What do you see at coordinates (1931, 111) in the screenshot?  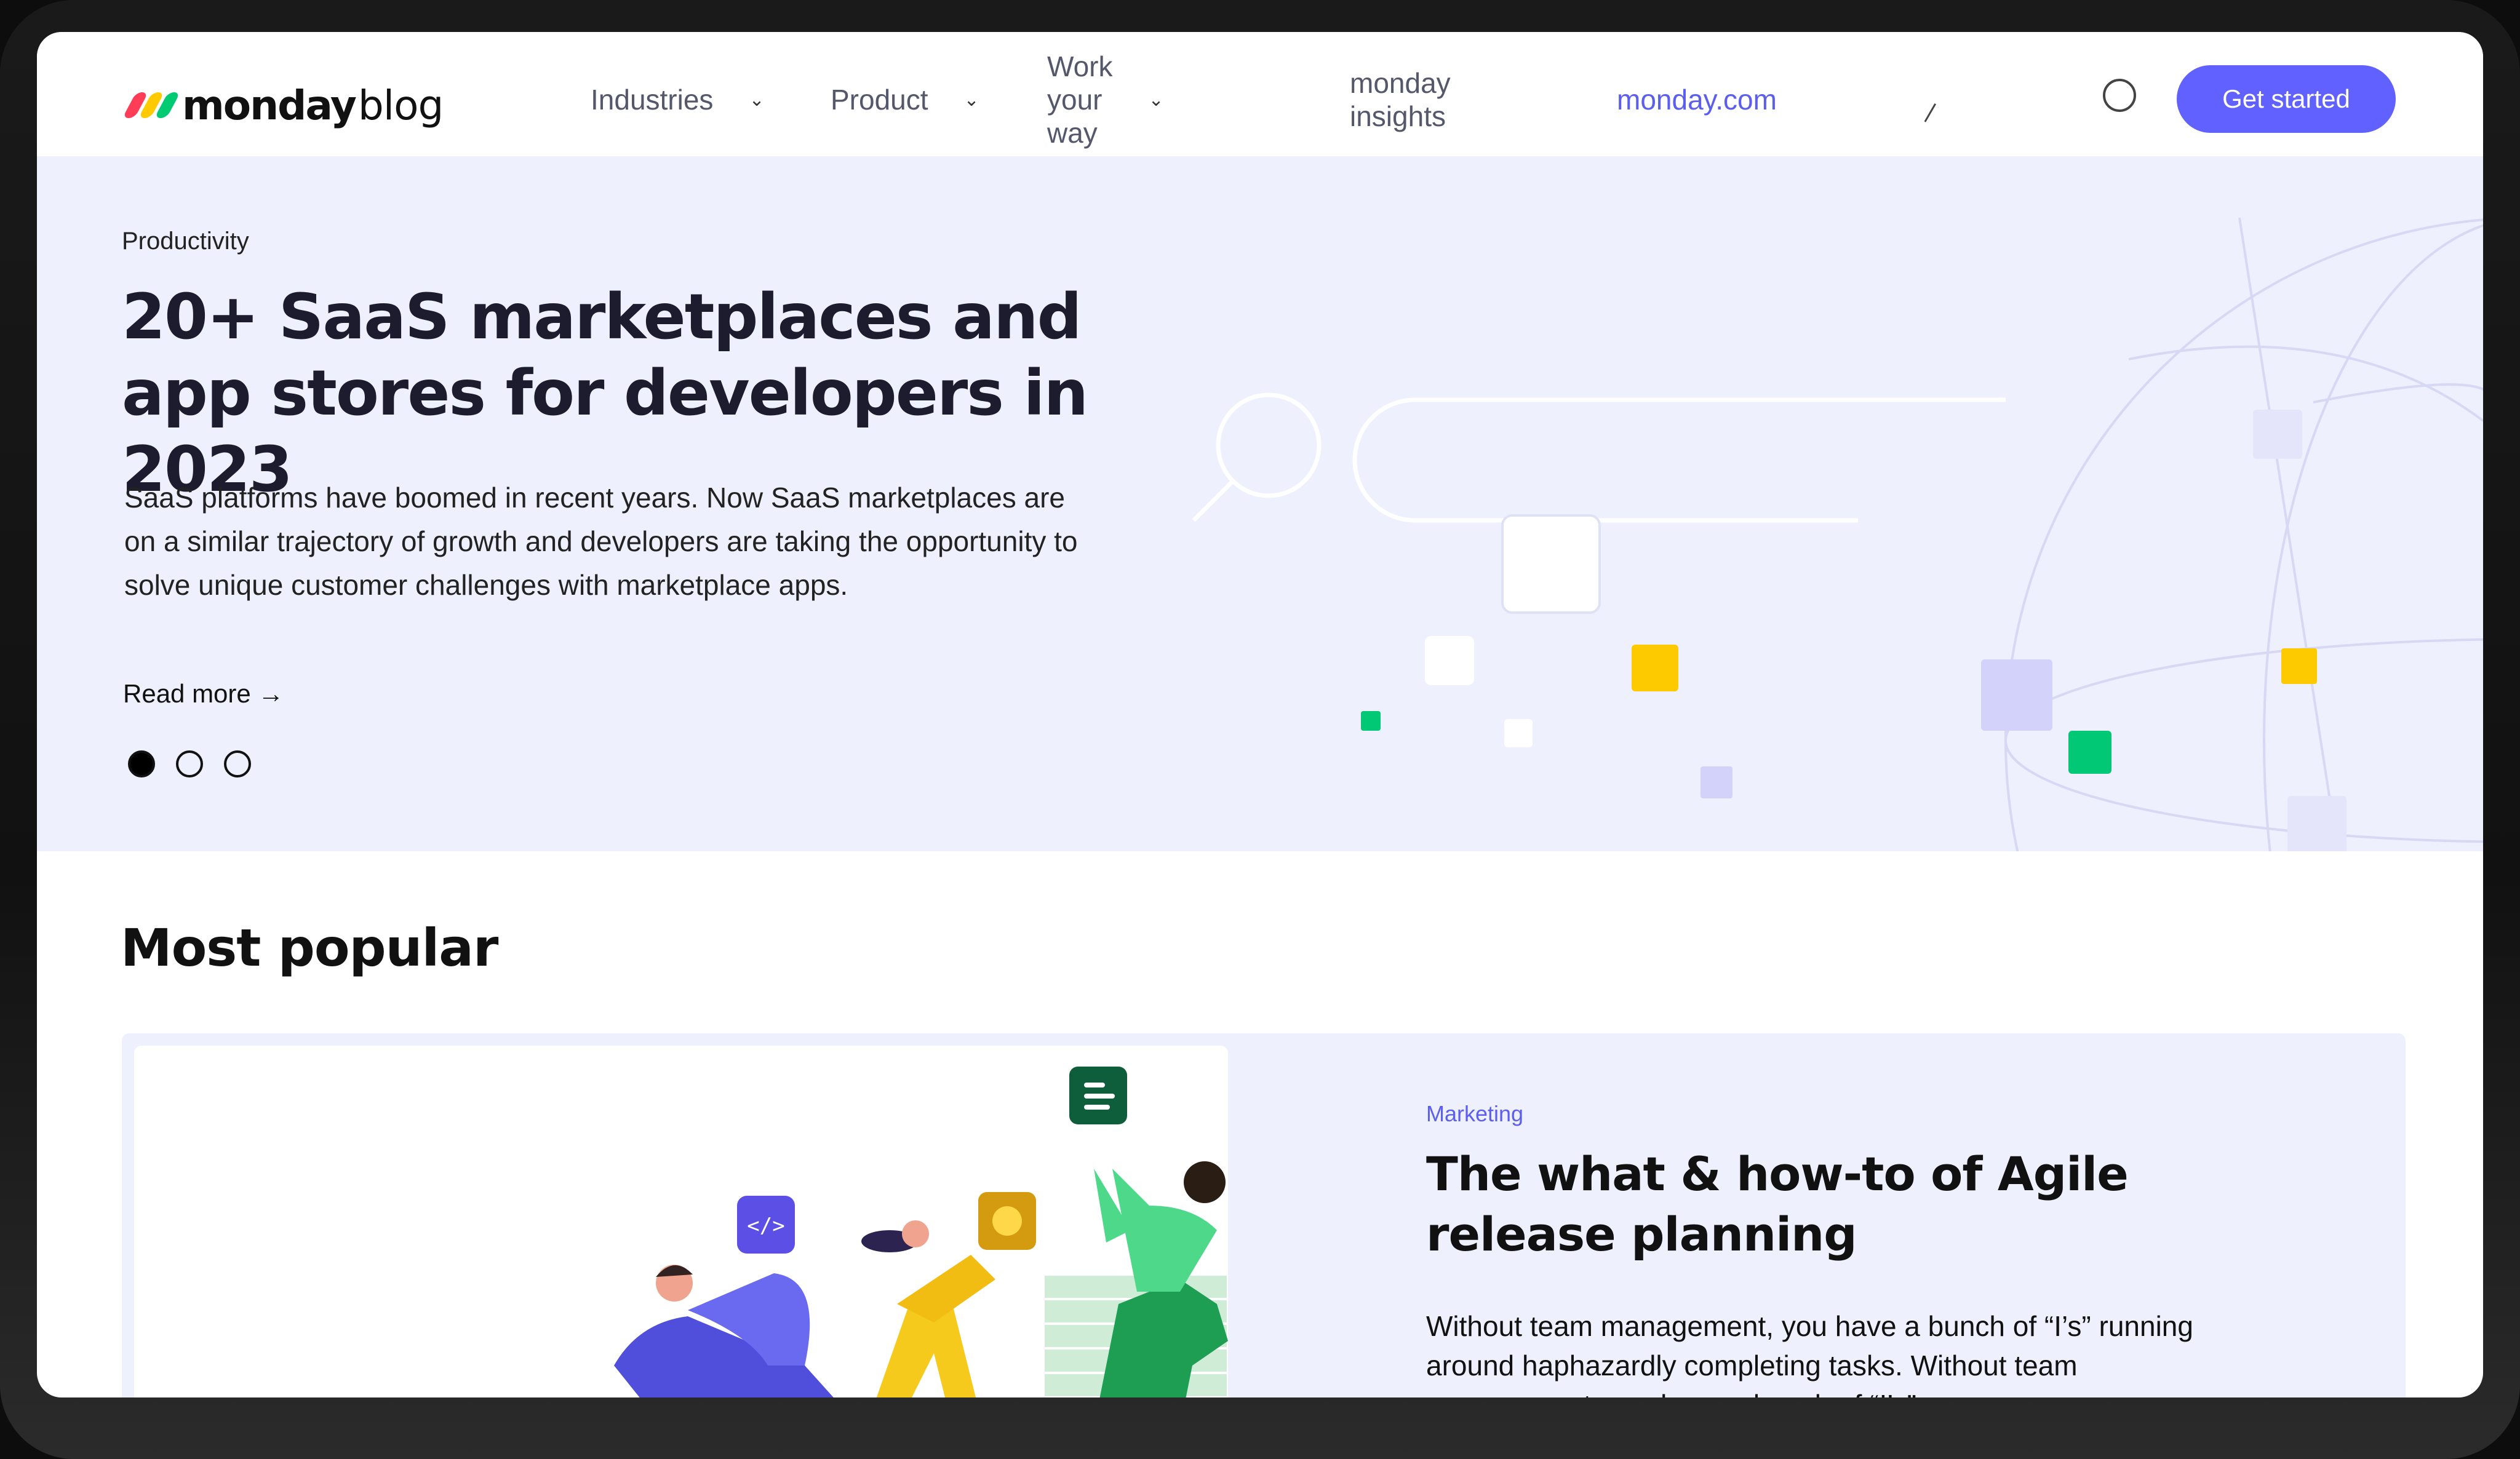 I see `cursor-mark: |` at bounding box center [1931, 111].